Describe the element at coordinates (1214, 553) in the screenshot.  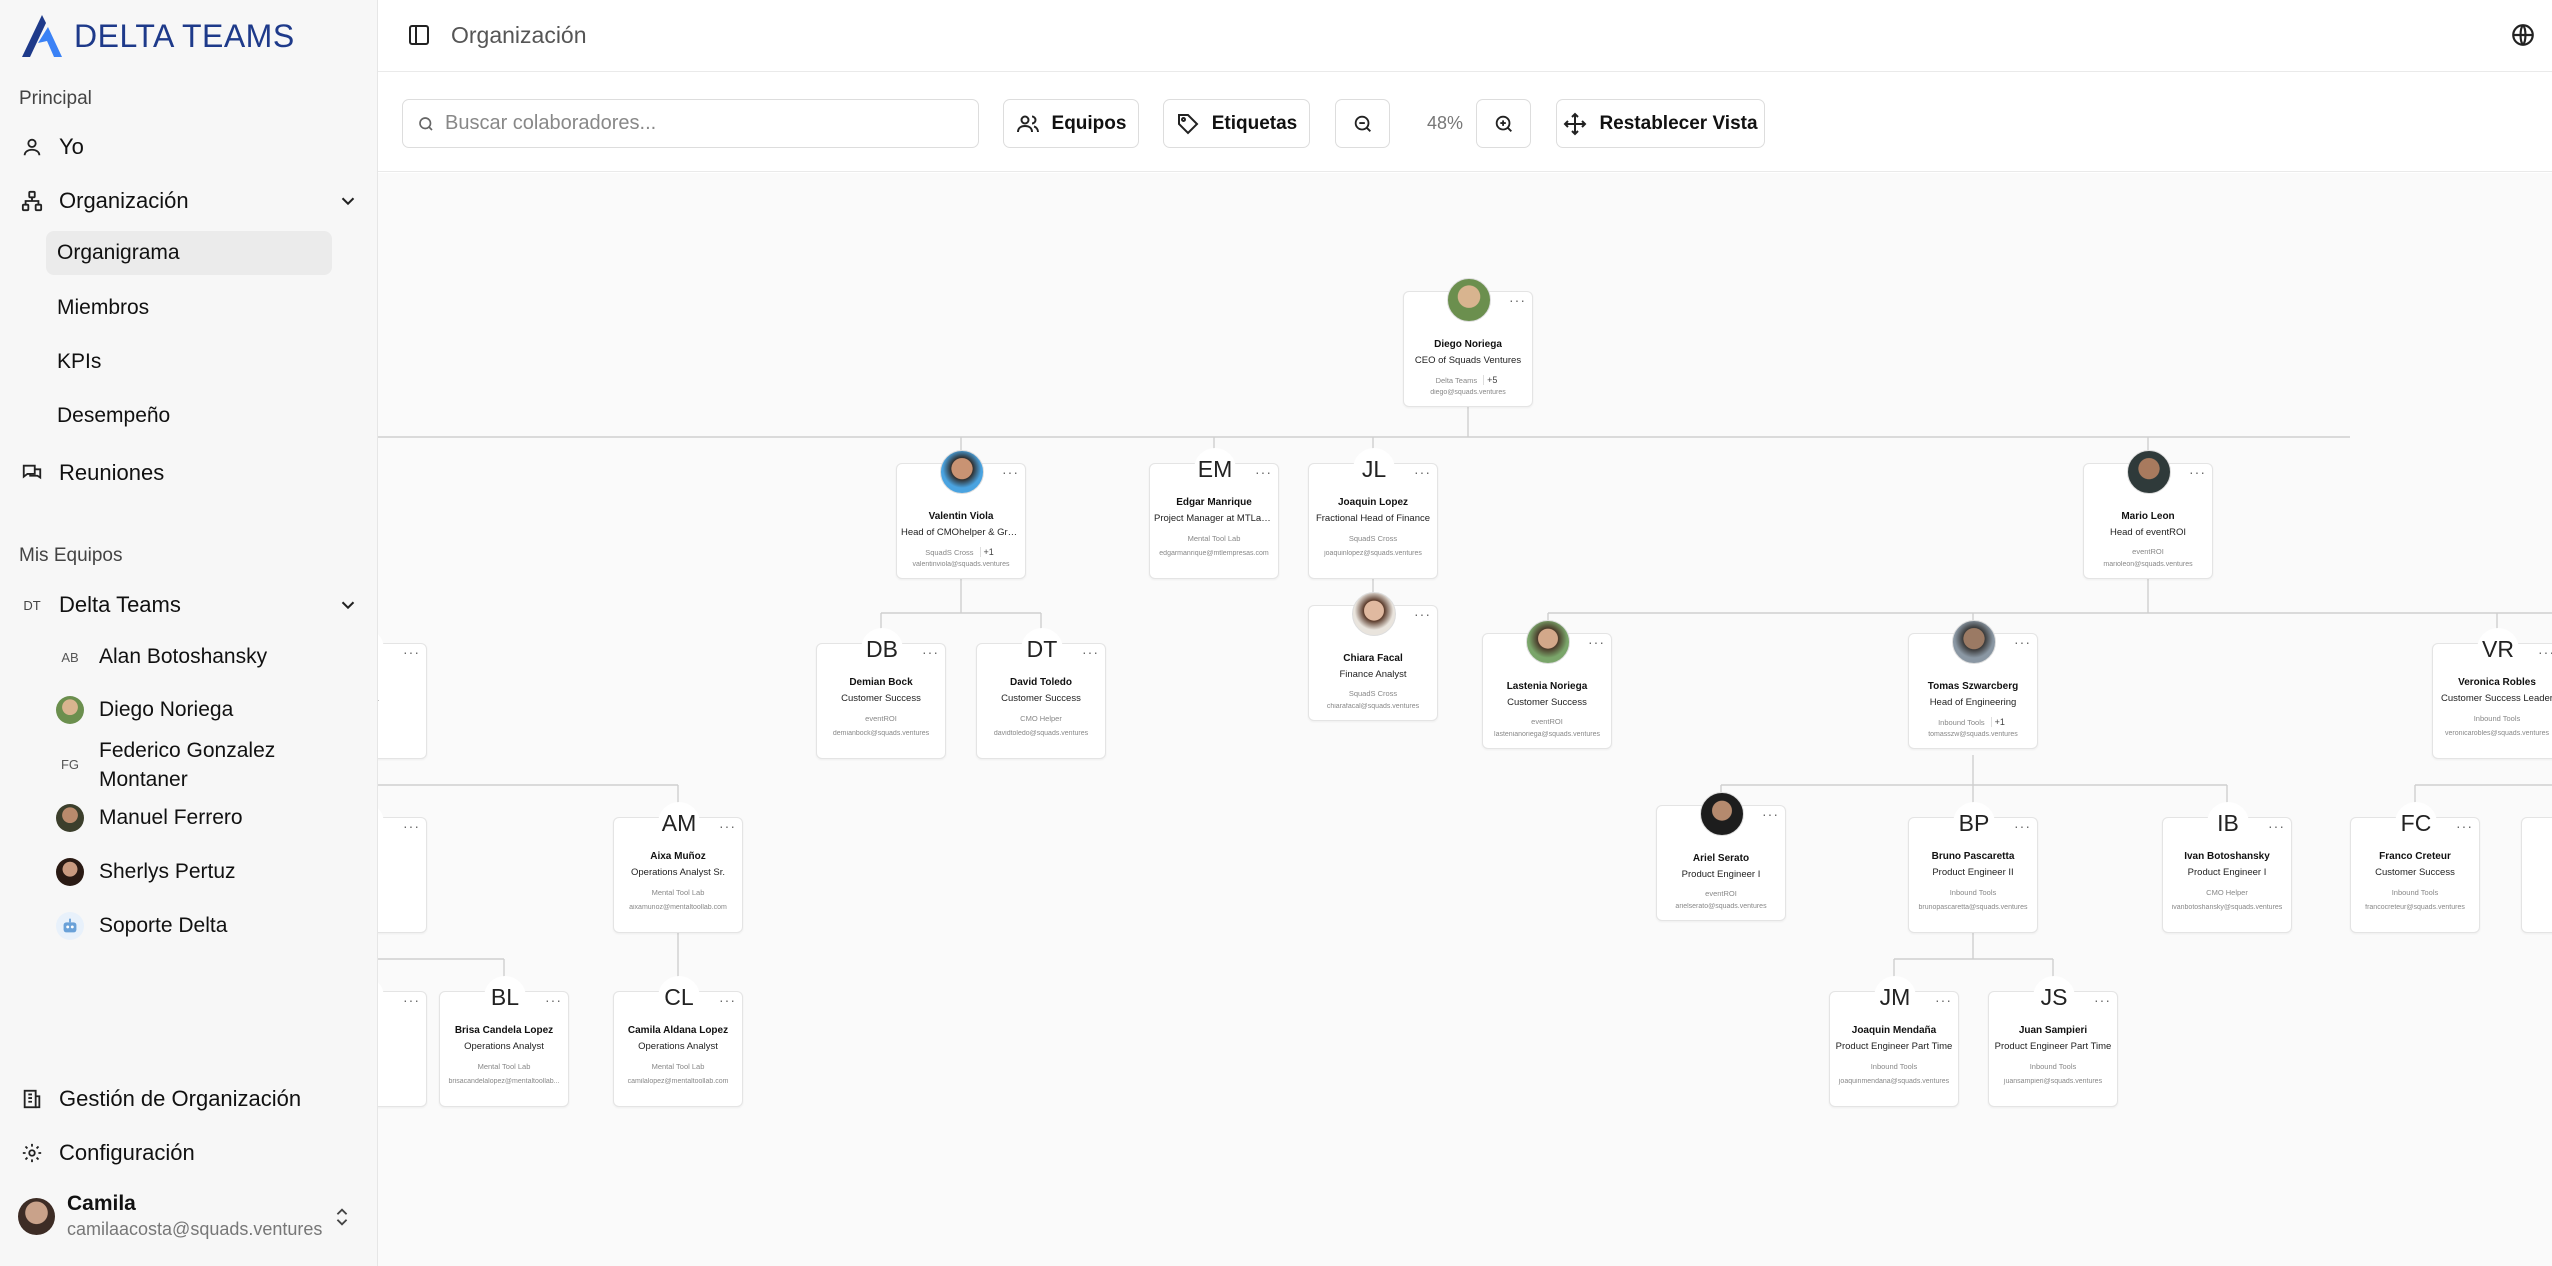
I see `card-email: edgarmanrique@mtlempresas.com` at that location.